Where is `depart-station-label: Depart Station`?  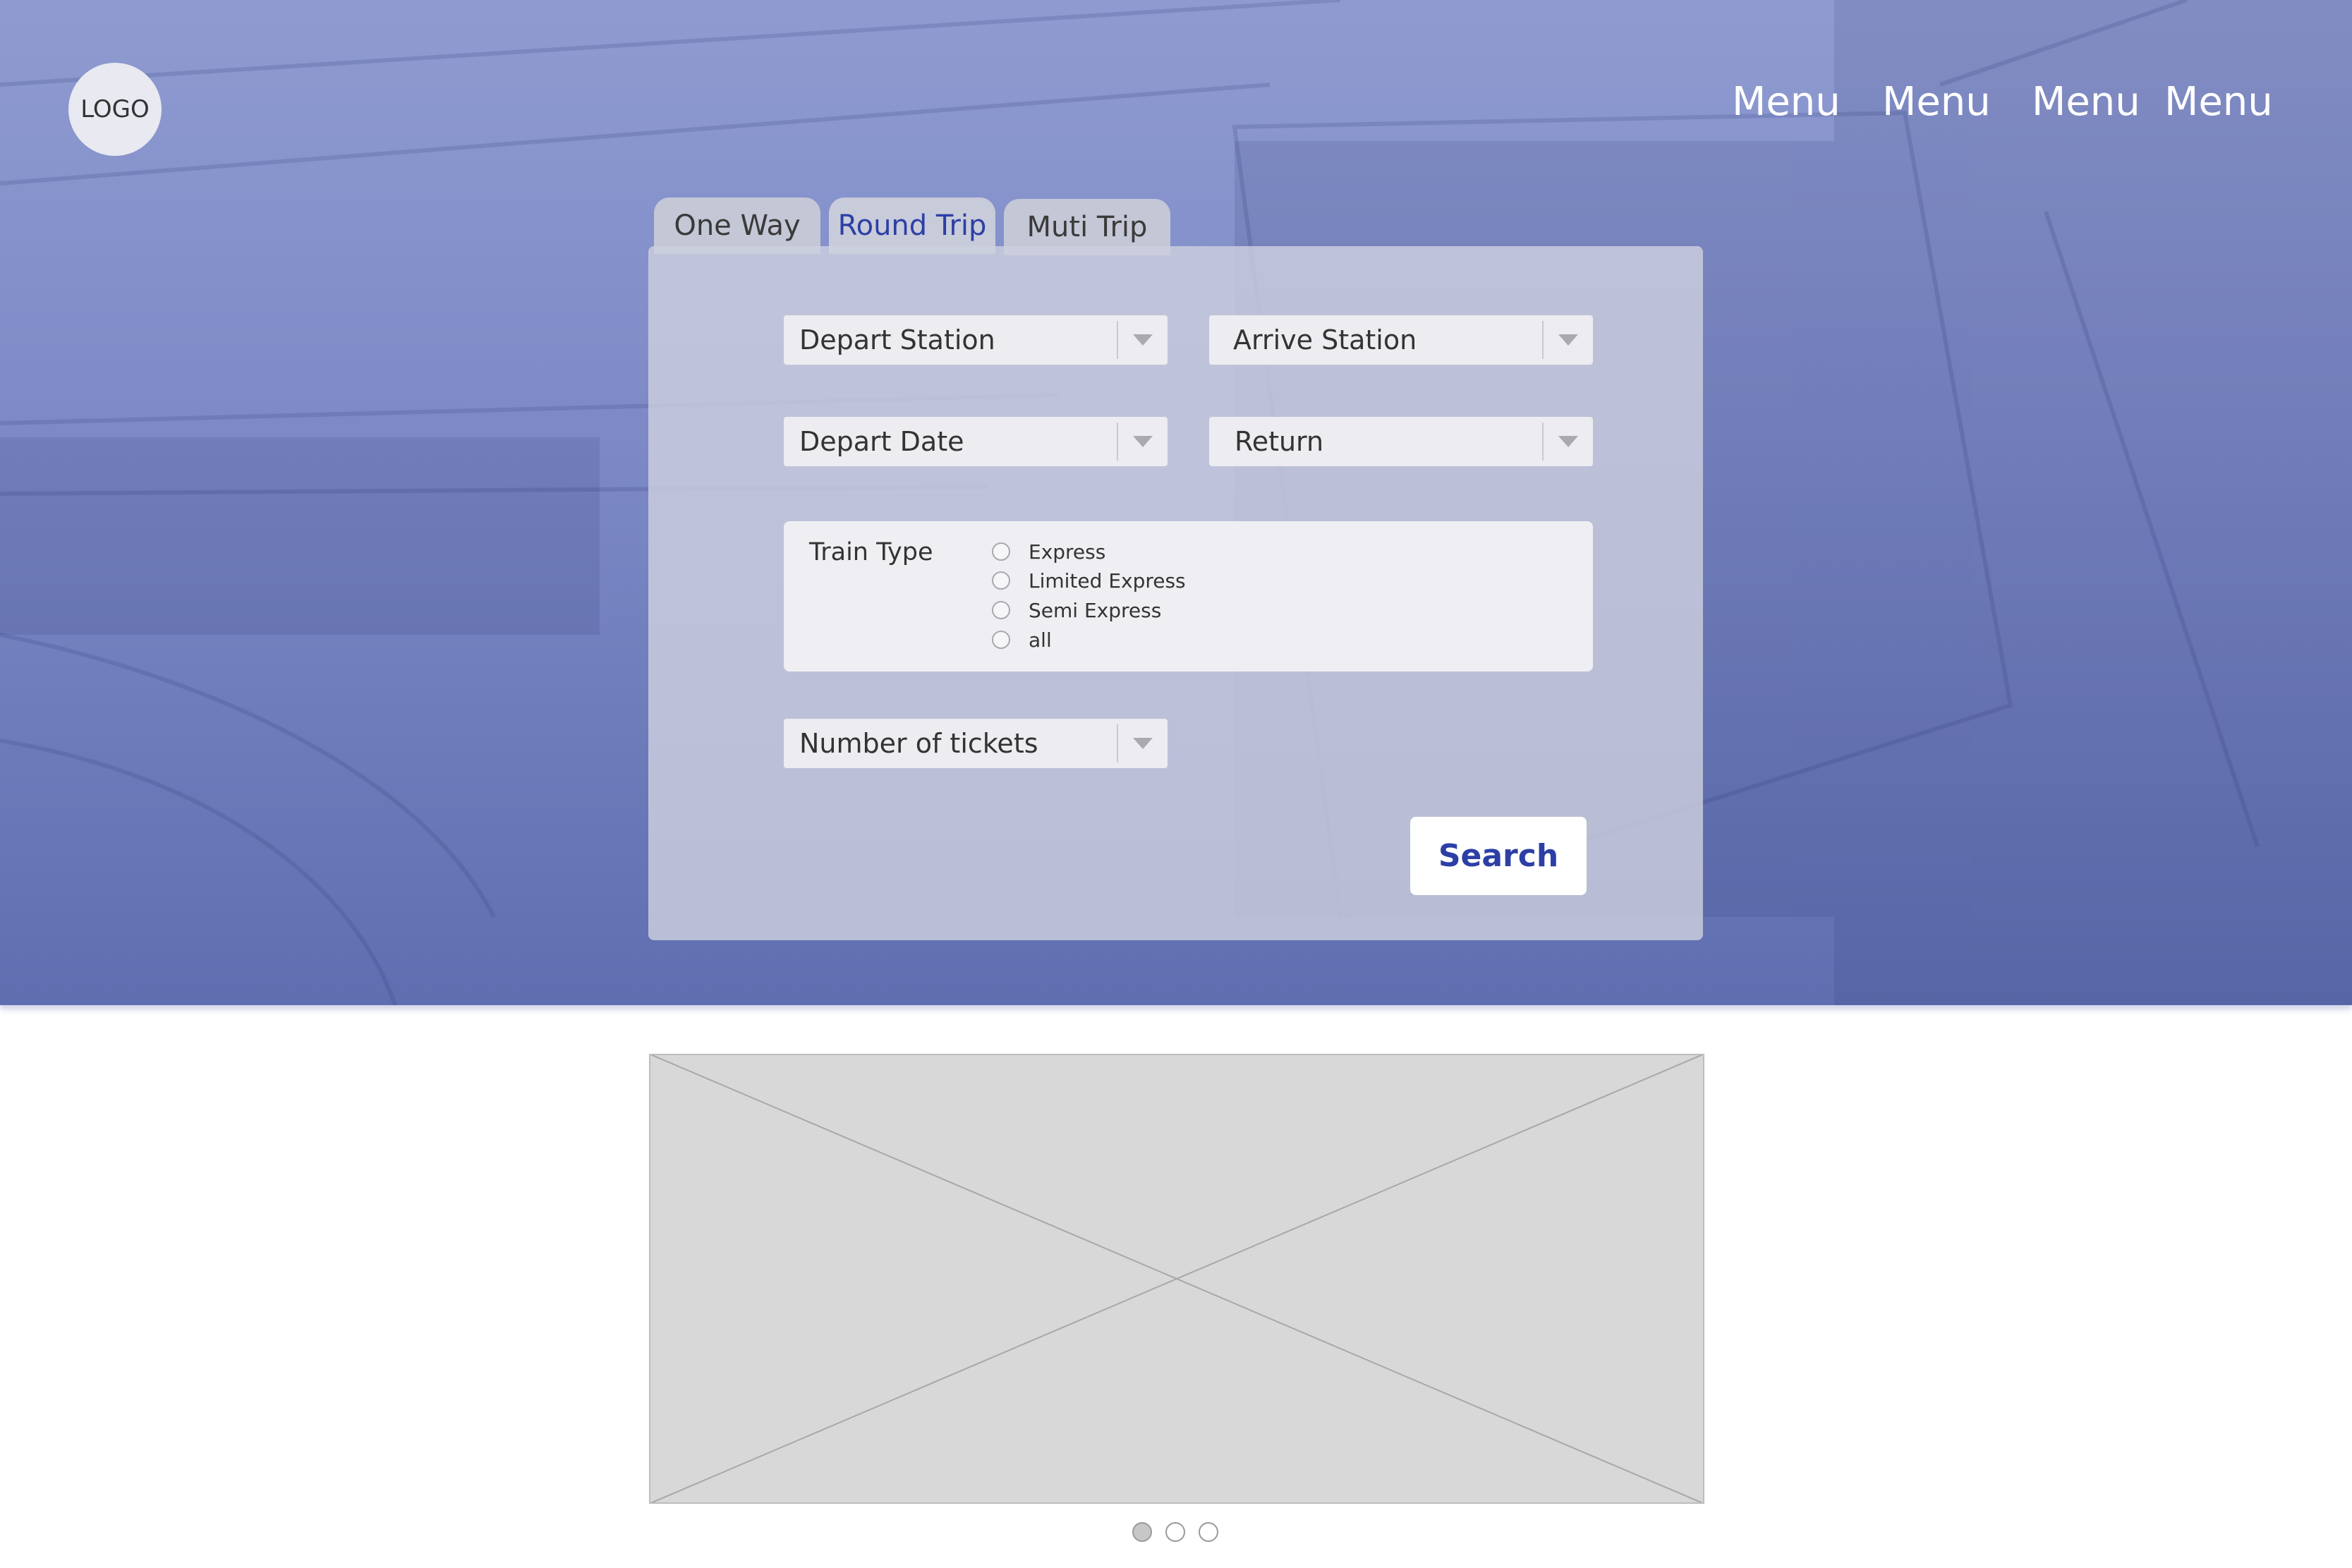
depart-station-label: Depart Station is located at coordinates (897, 339).